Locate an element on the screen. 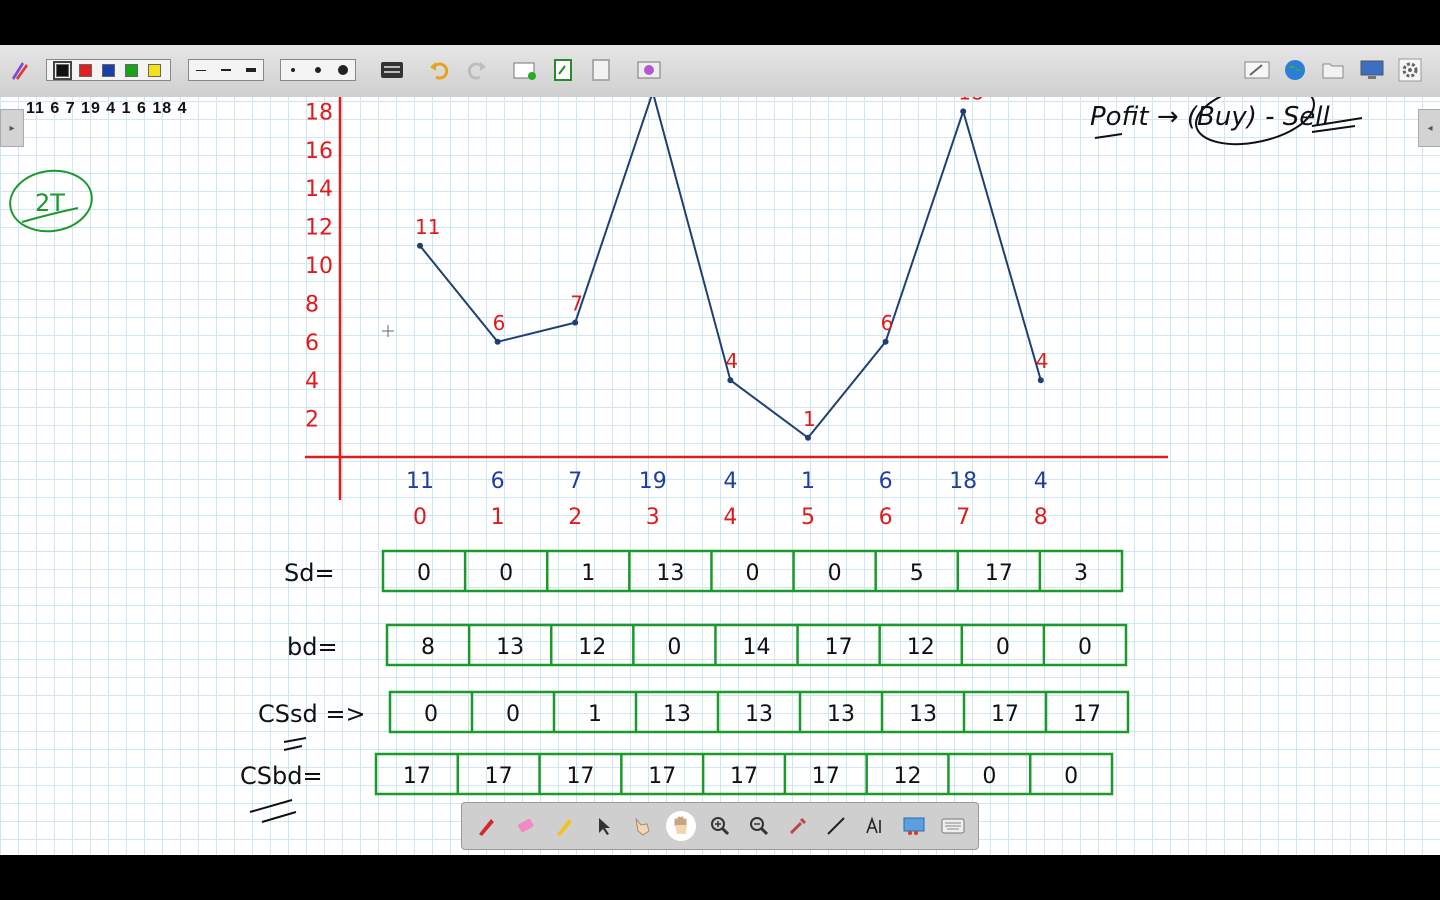 This screenshot has height=900, width=1440. zoom-in-icon is located at coordinates (720, 826).